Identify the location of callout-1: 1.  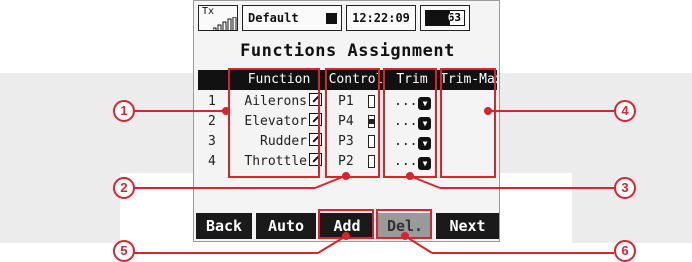
(124, 111).